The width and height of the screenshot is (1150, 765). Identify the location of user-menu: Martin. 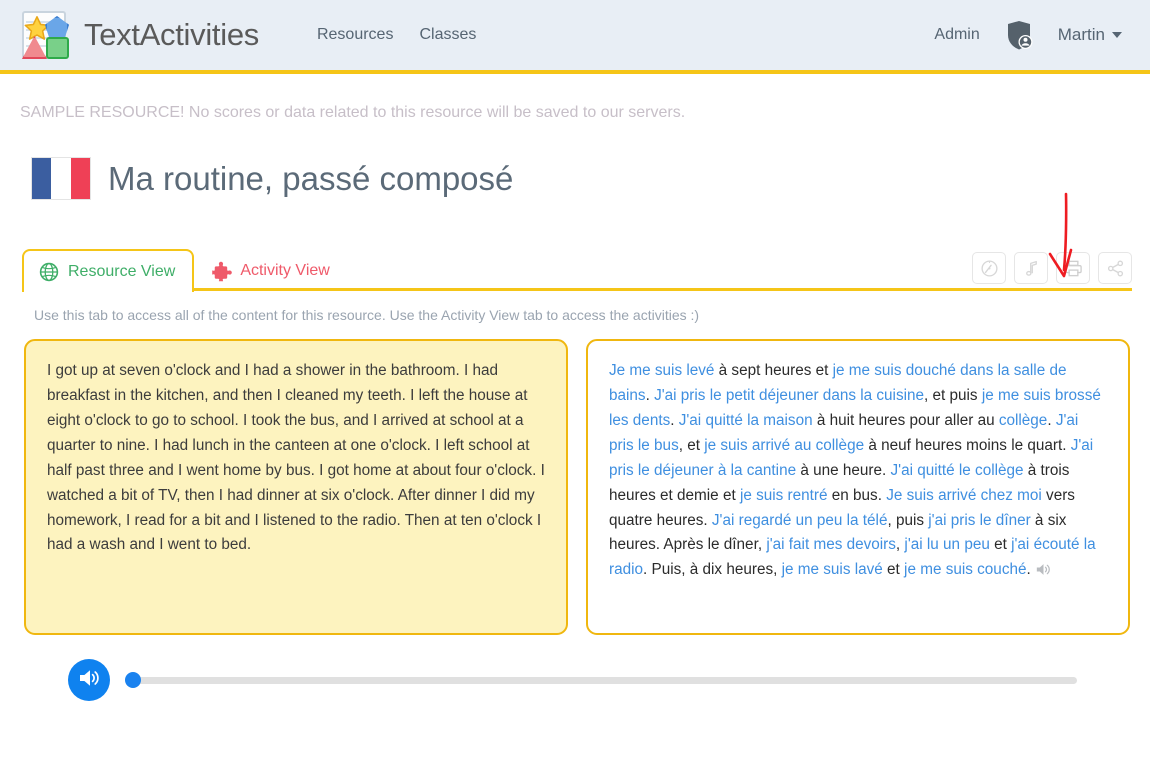
(1090, 35).